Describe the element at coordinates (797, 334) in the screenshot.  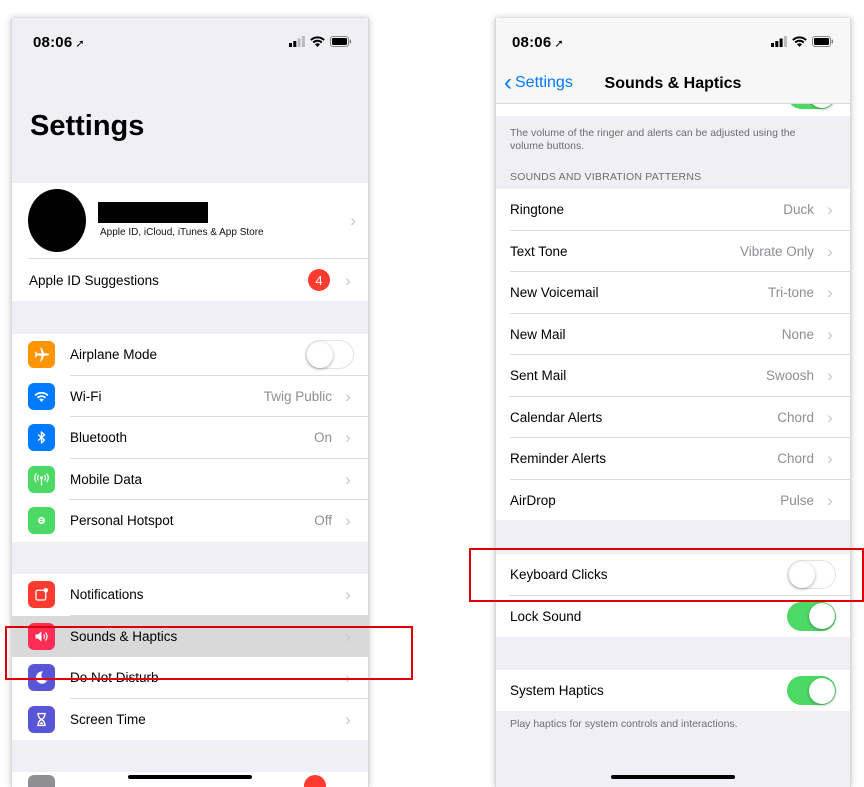
I see `row-value: None` at that location.